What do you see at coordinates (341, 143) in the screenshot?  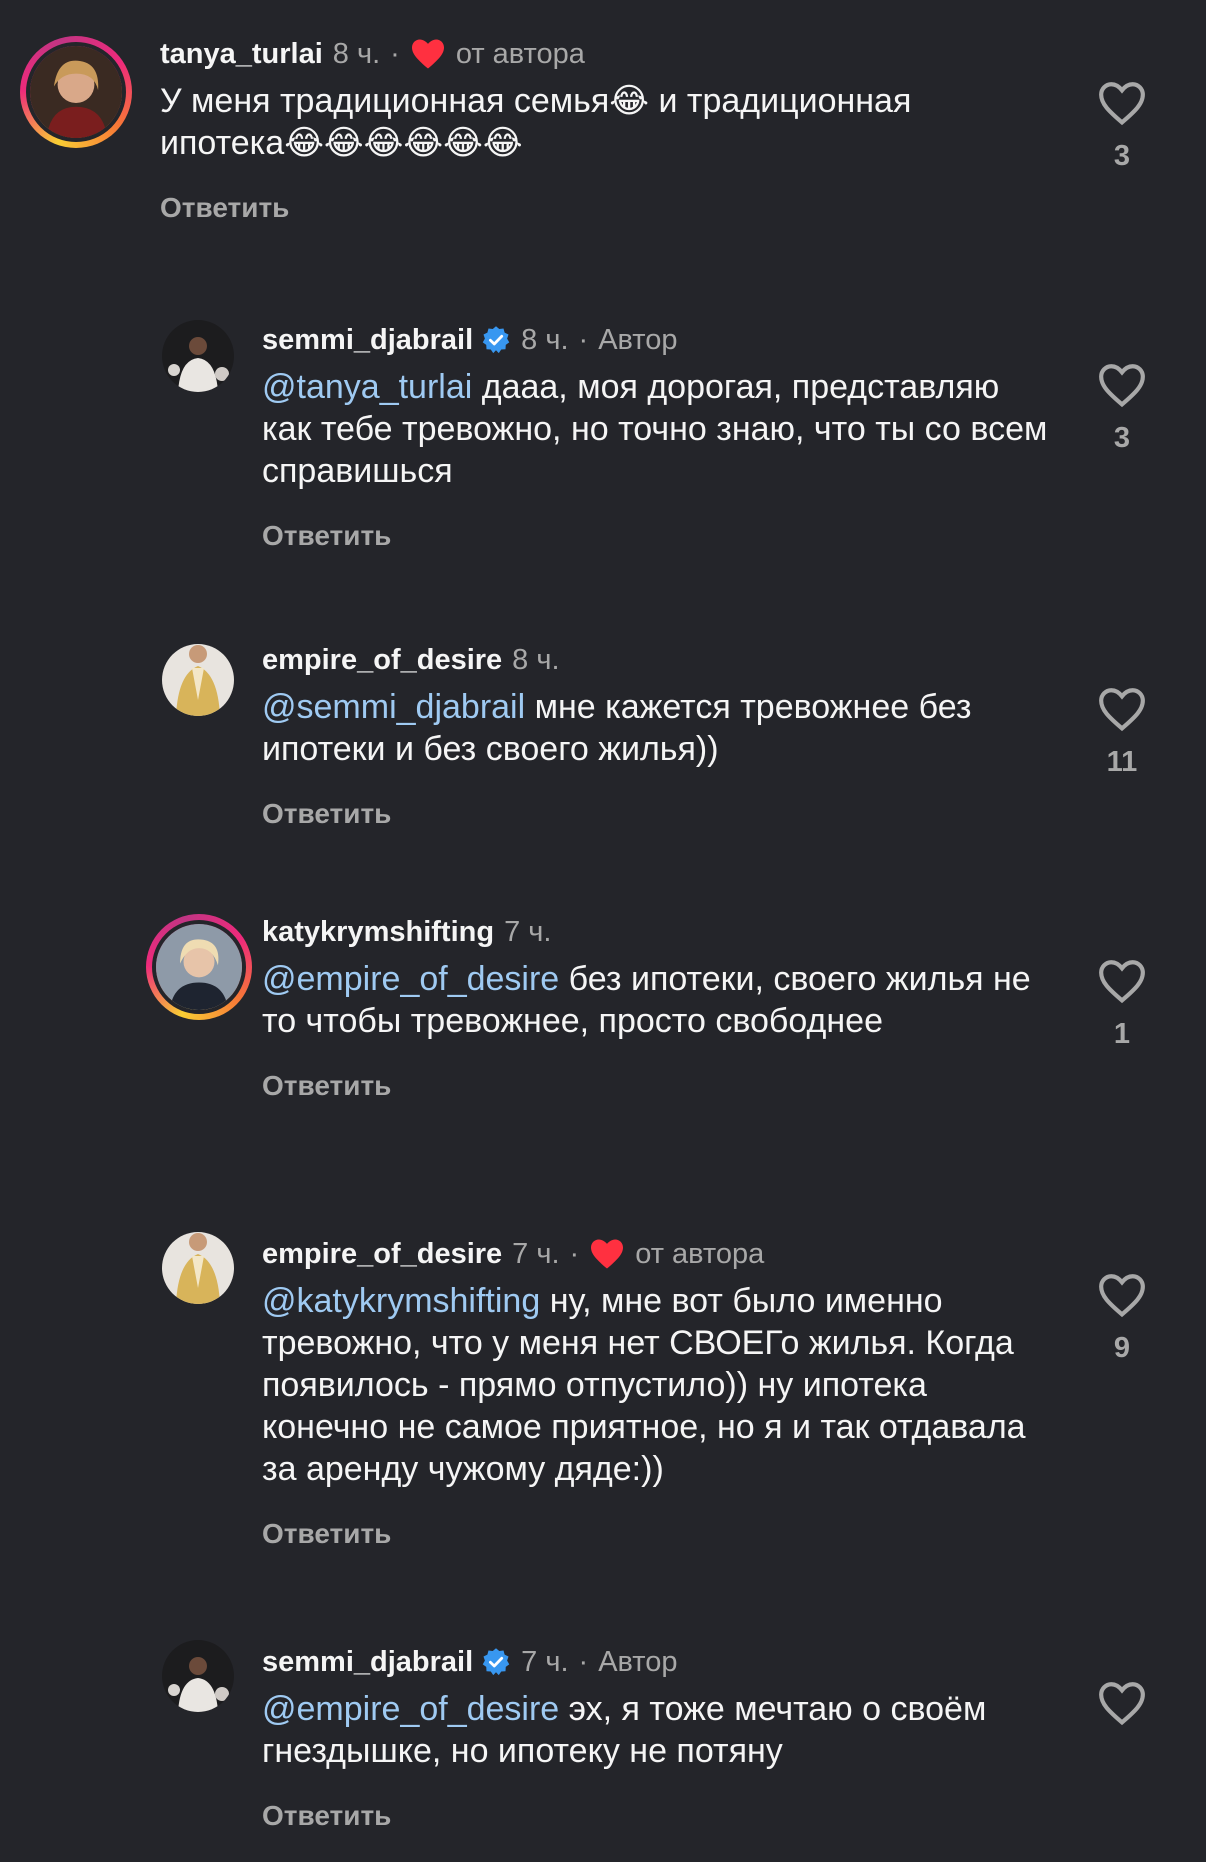 I see `comment-text-line: ипотека😂😂😂😂😂😂` at bounding box center [341, 143].